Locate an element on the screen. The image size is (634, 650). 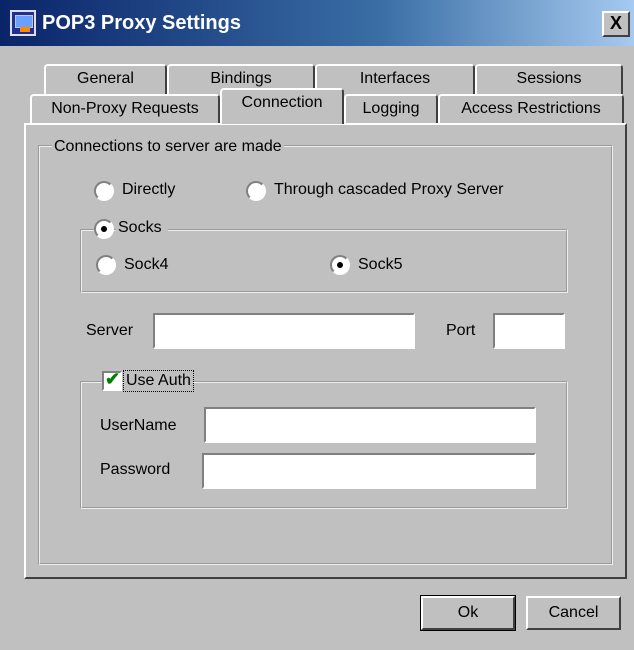
ok-button: Ok is located at coordinates (468, 613).